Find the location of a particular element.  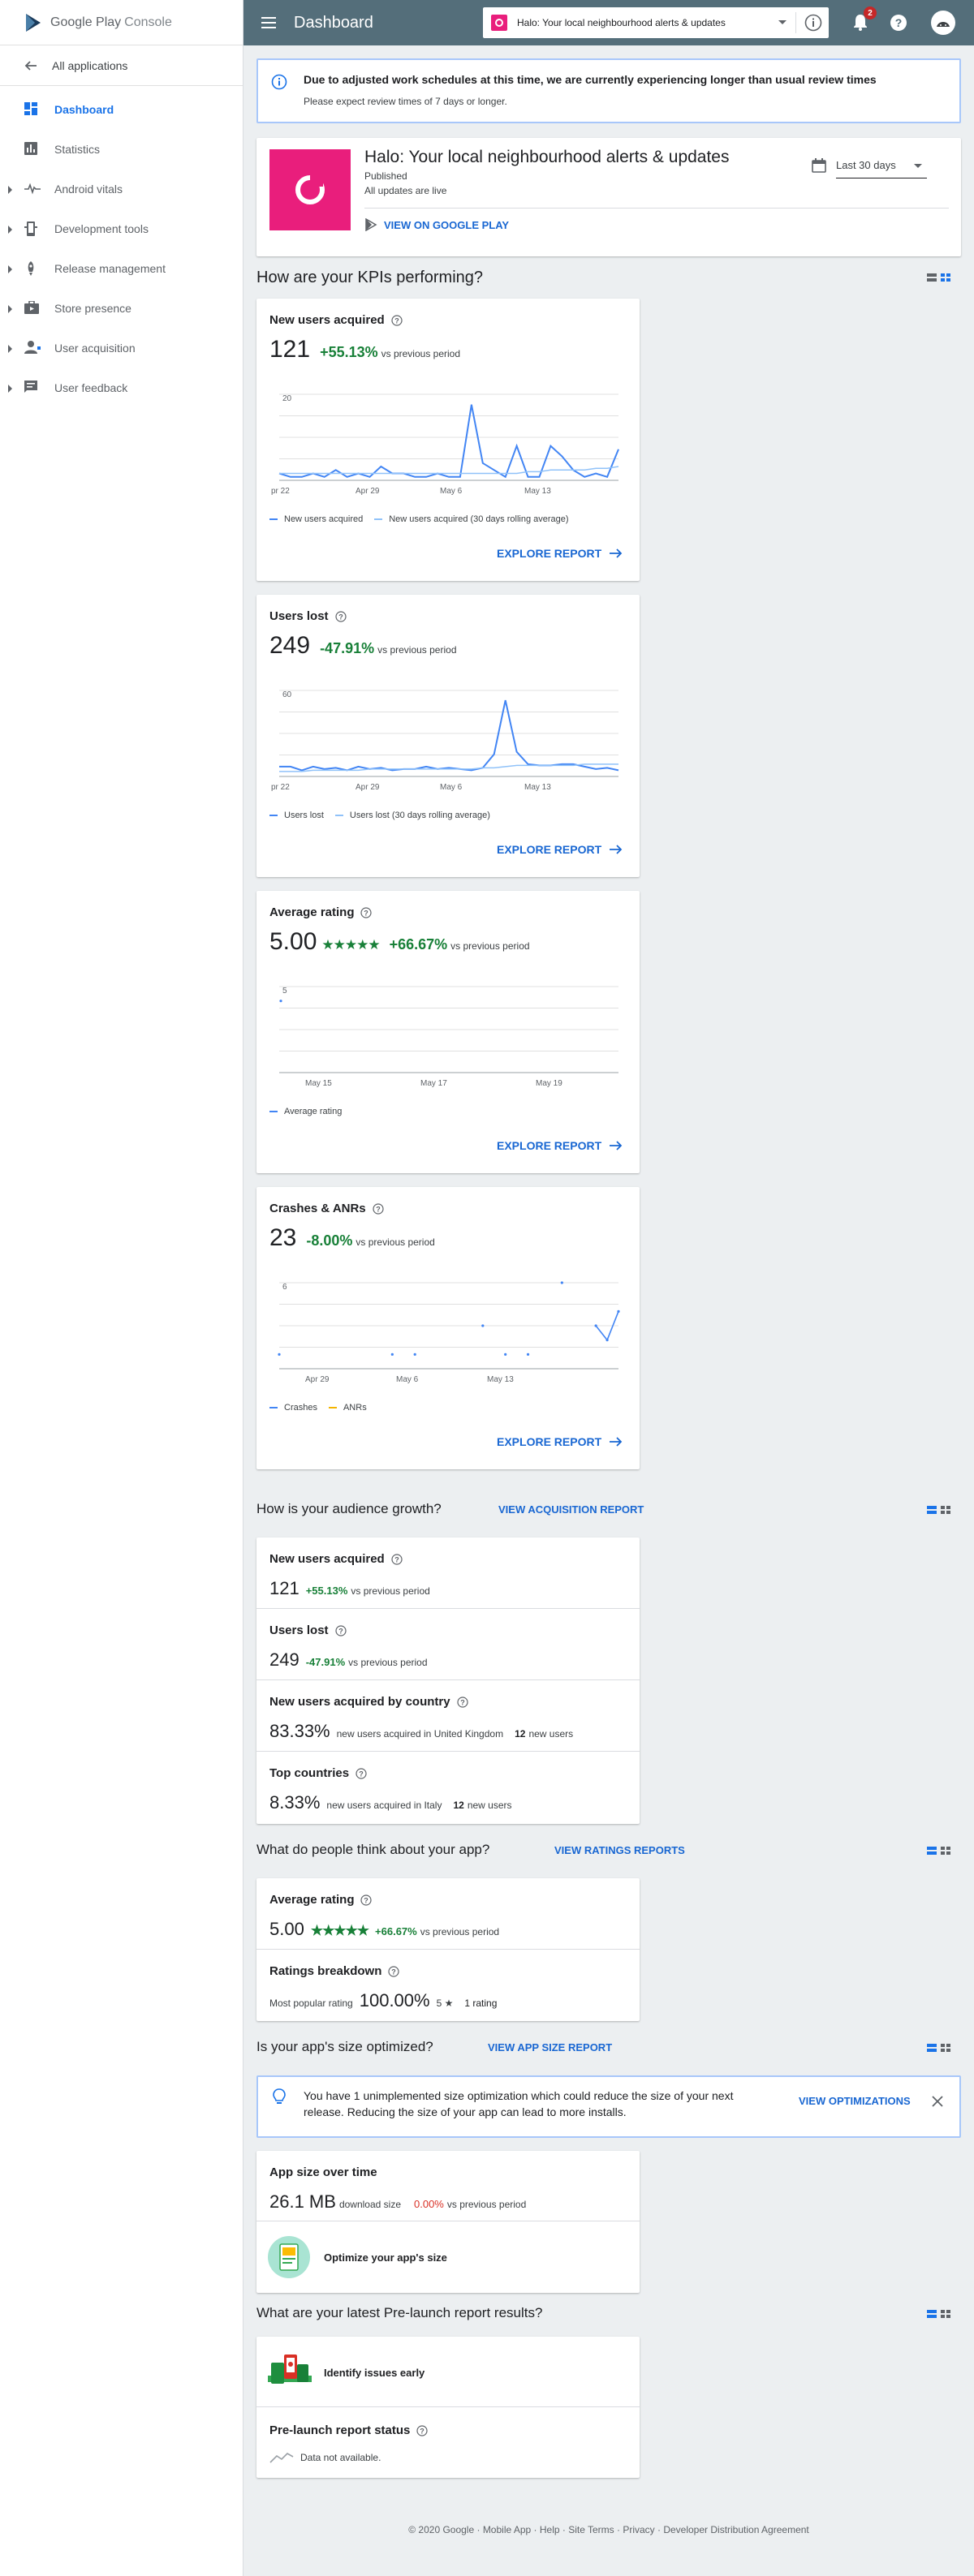

view-acquisition-report-link: VIEW ACQUISITION REPORT is located at coordinates (571, 1510).